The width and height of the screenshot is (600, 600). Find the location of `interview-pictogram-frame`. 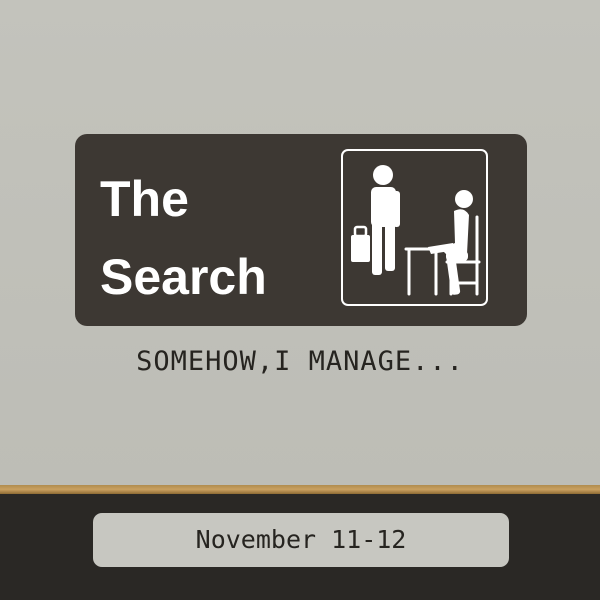

interview-pictogram-frame is located at coordinates (414, 227).